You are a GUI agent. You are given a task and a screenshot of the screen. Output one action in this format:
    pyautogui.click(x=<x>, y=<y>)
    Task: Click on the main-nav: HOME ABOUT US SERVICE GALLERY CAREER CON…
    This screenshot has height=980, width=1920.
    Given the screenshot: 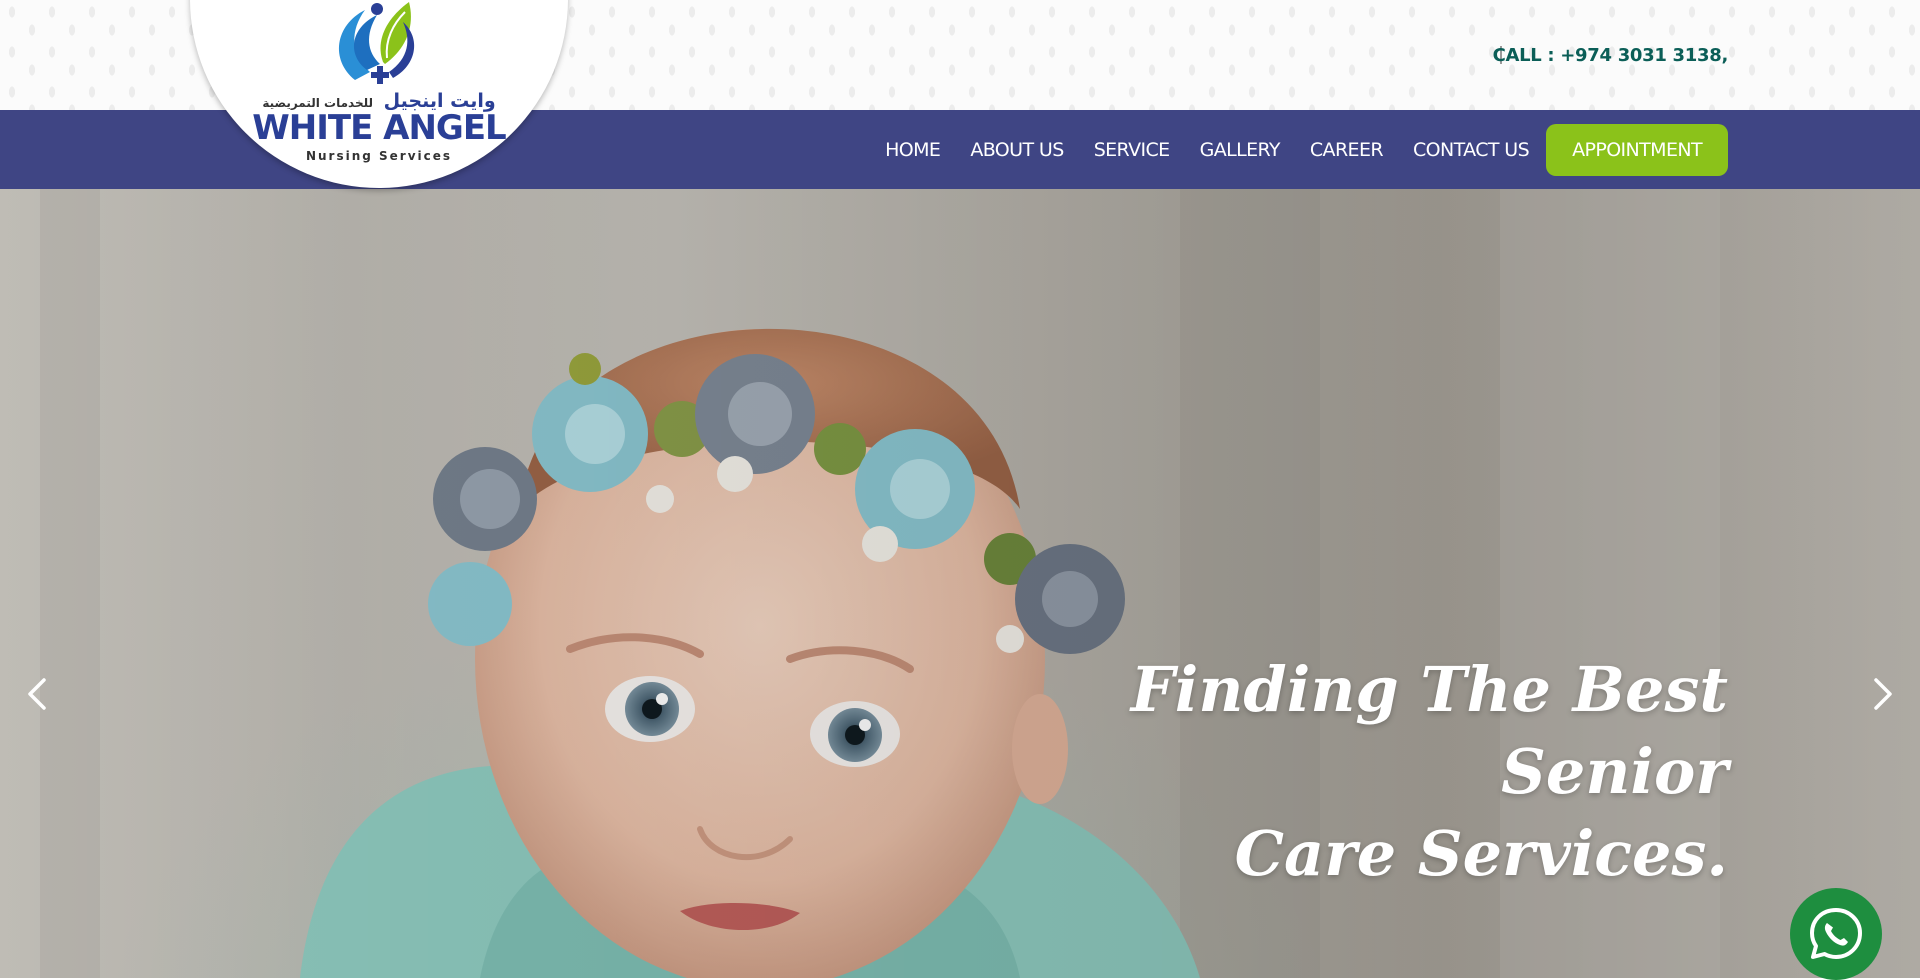 What is the action you would take?
    pyautogui.click(x=1299, y=149)
    